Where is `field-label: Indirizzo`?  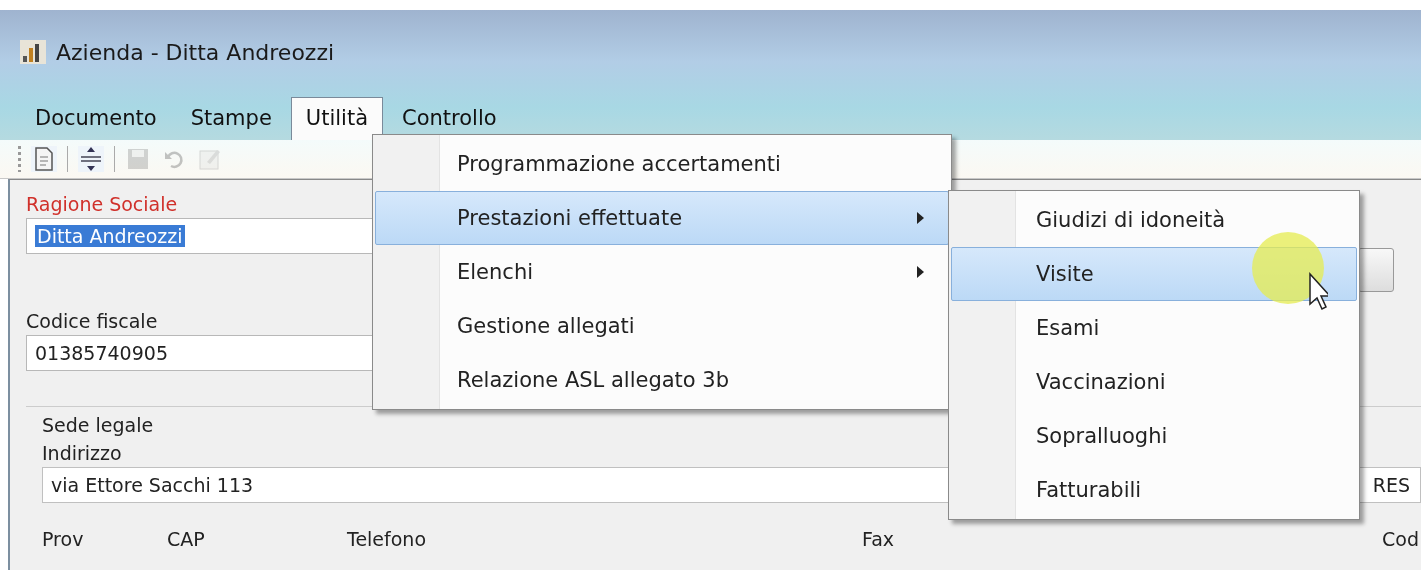
field-label: Indirizzo is located at coordinates (82, 453).